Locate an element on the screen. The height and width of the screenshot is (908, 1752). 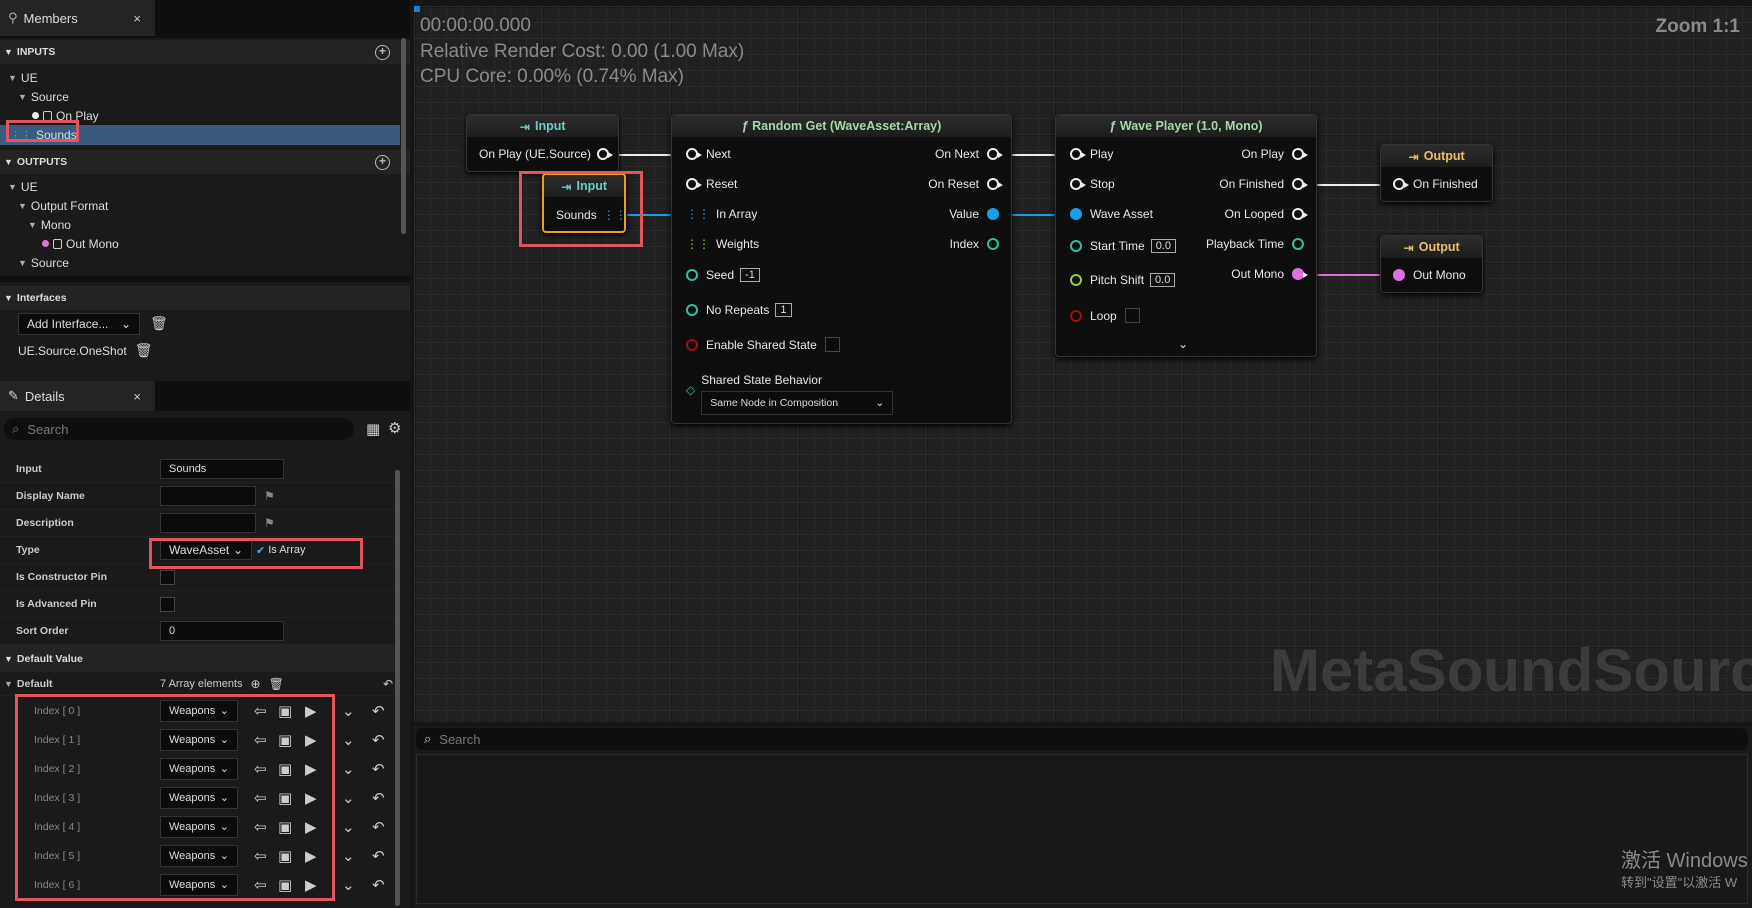
tree-item-on-play: On Play is located at coordinates (205, 115).